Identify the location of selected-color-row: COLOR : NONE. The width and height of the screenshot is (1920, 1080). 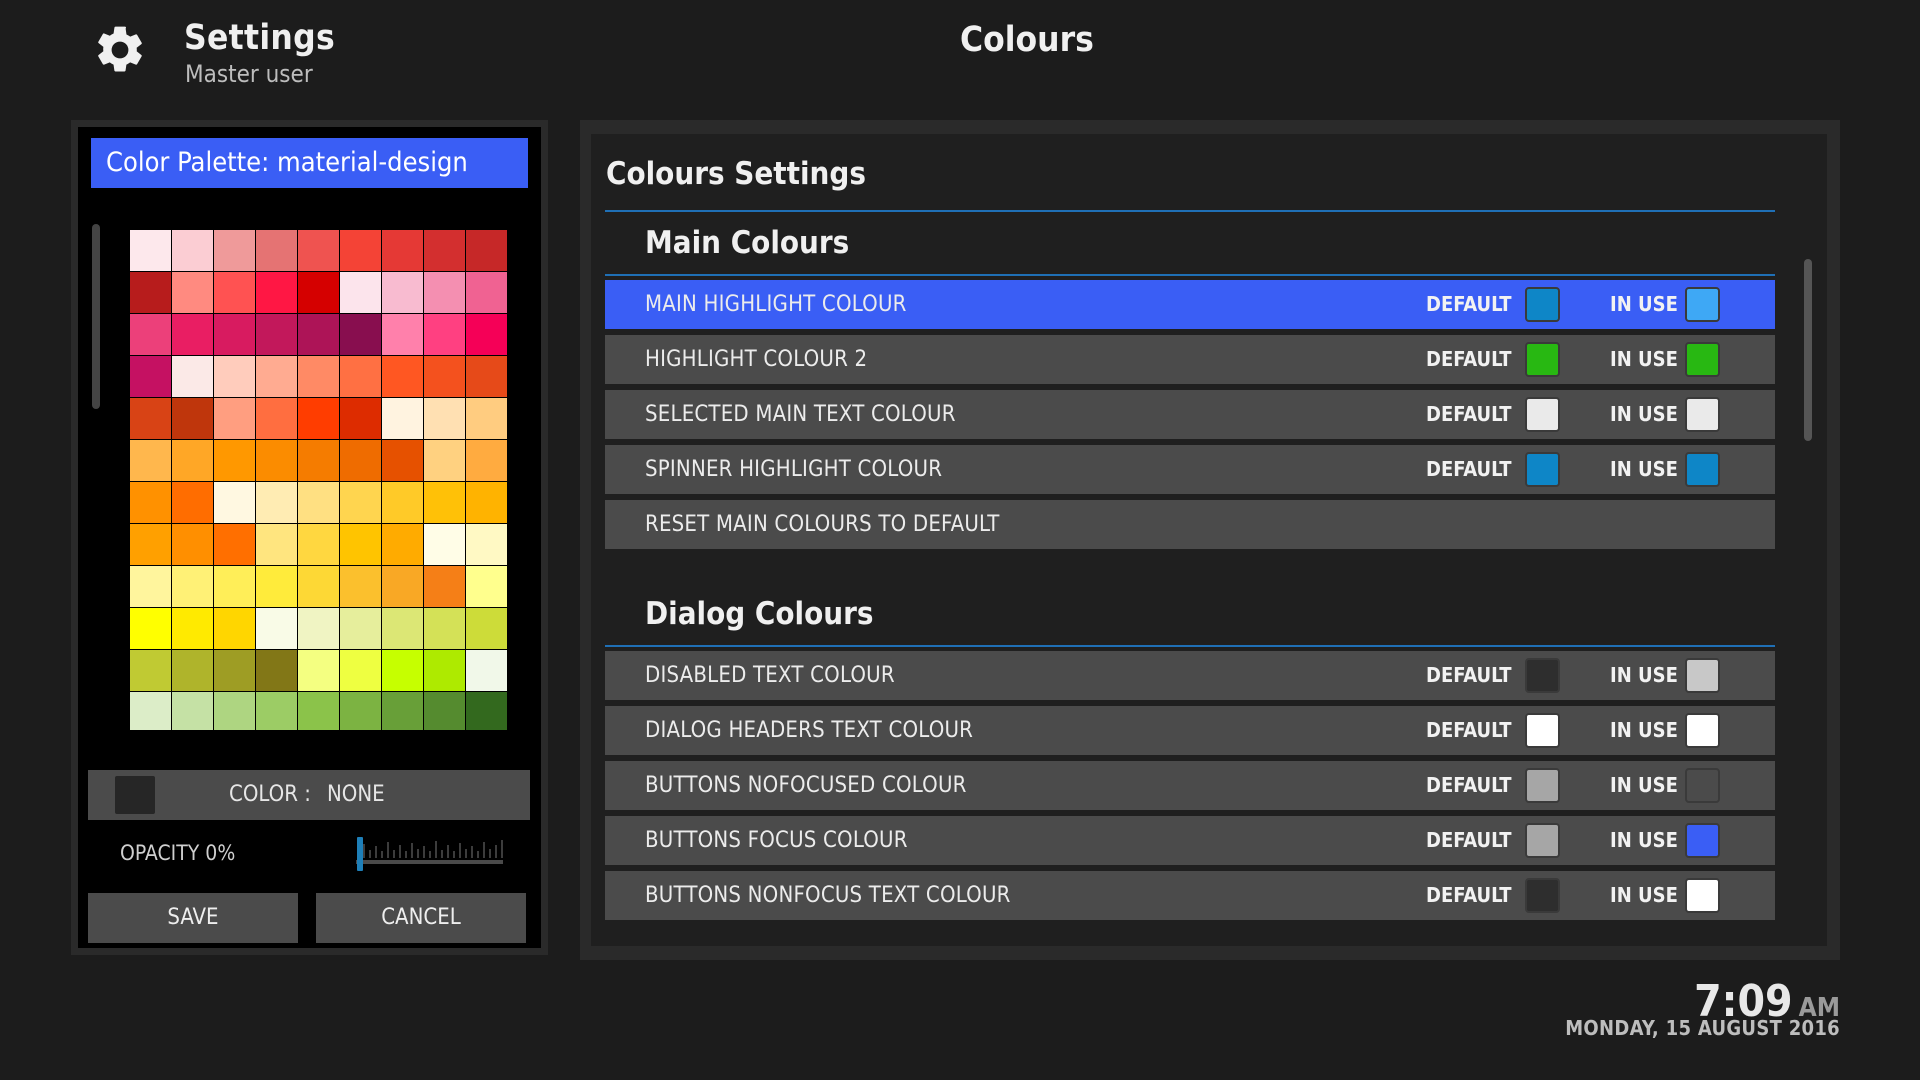
(309, 795).